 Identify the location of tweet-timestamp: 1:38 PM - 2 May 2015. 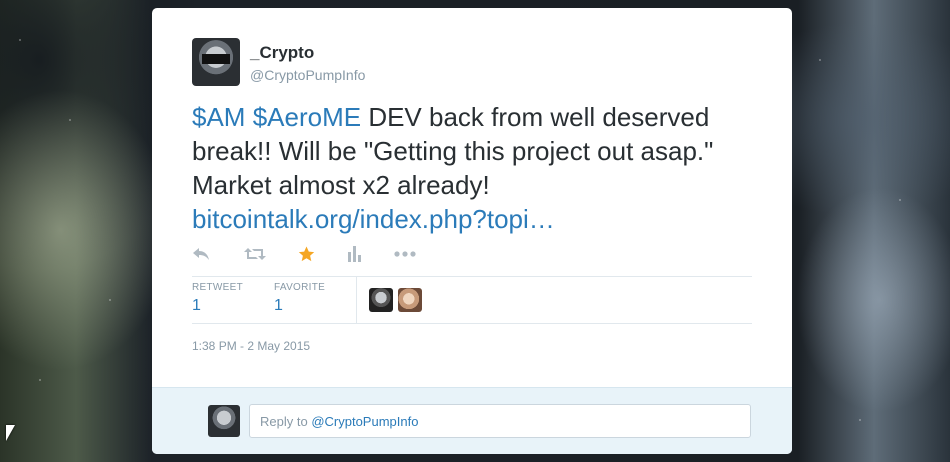
(251, 346).